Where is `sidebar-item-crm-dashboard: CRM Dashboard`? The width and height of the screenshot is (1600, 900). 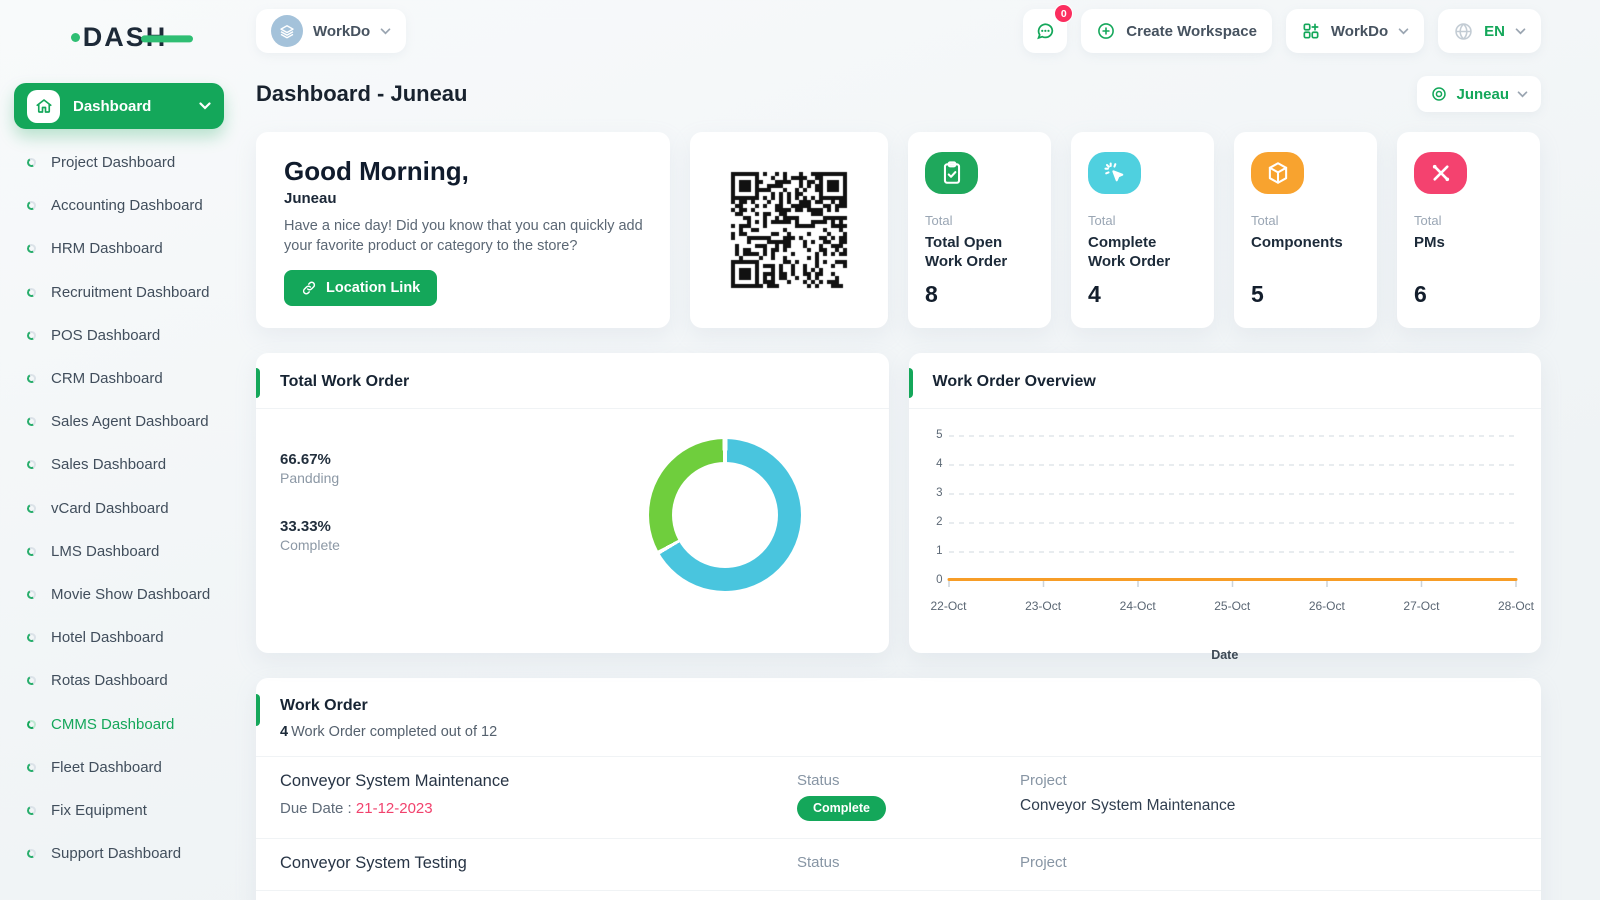 sidebar-item-crm-dashboard: CRM Dashboard is located at coordinates (119, 378).